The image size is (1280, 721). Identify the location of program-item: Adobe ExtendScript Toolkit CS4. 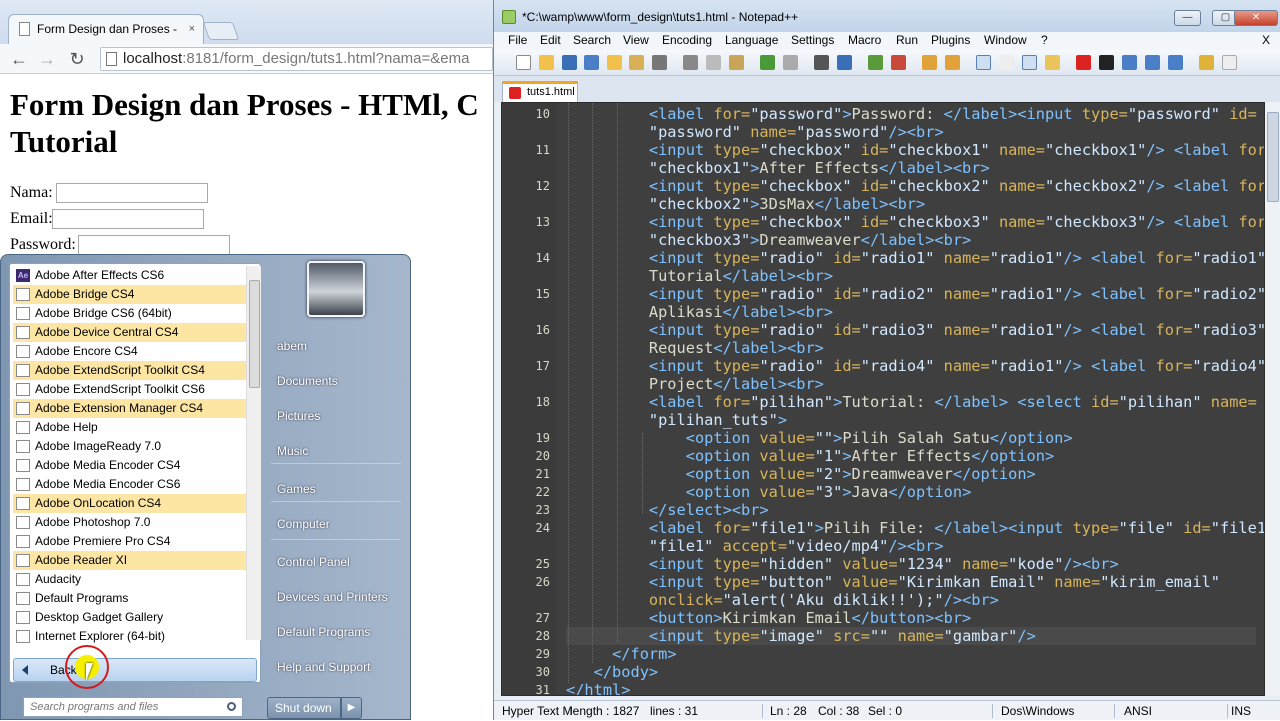
(129, 370).